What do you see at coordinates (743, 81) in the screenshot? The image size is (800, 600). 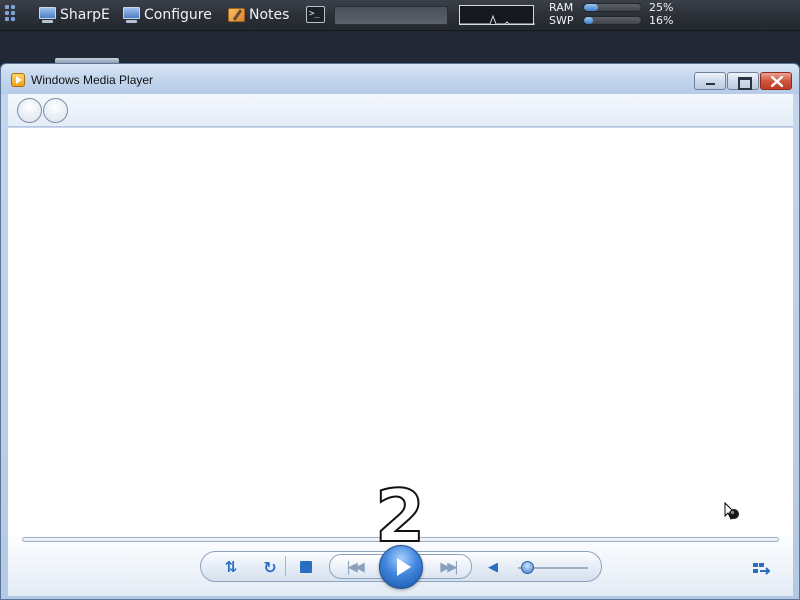 I see `maximize-button` at bounding box center [743, 81].